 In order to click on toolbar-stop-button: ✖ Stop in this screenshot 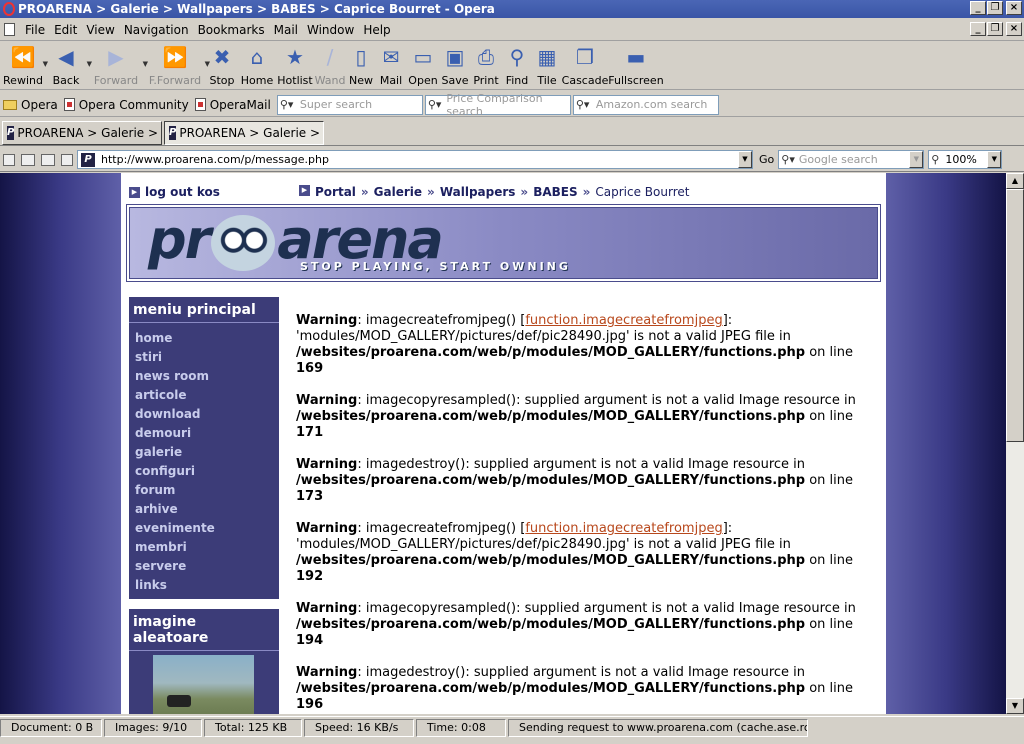, I will do `click(222, 65)`.